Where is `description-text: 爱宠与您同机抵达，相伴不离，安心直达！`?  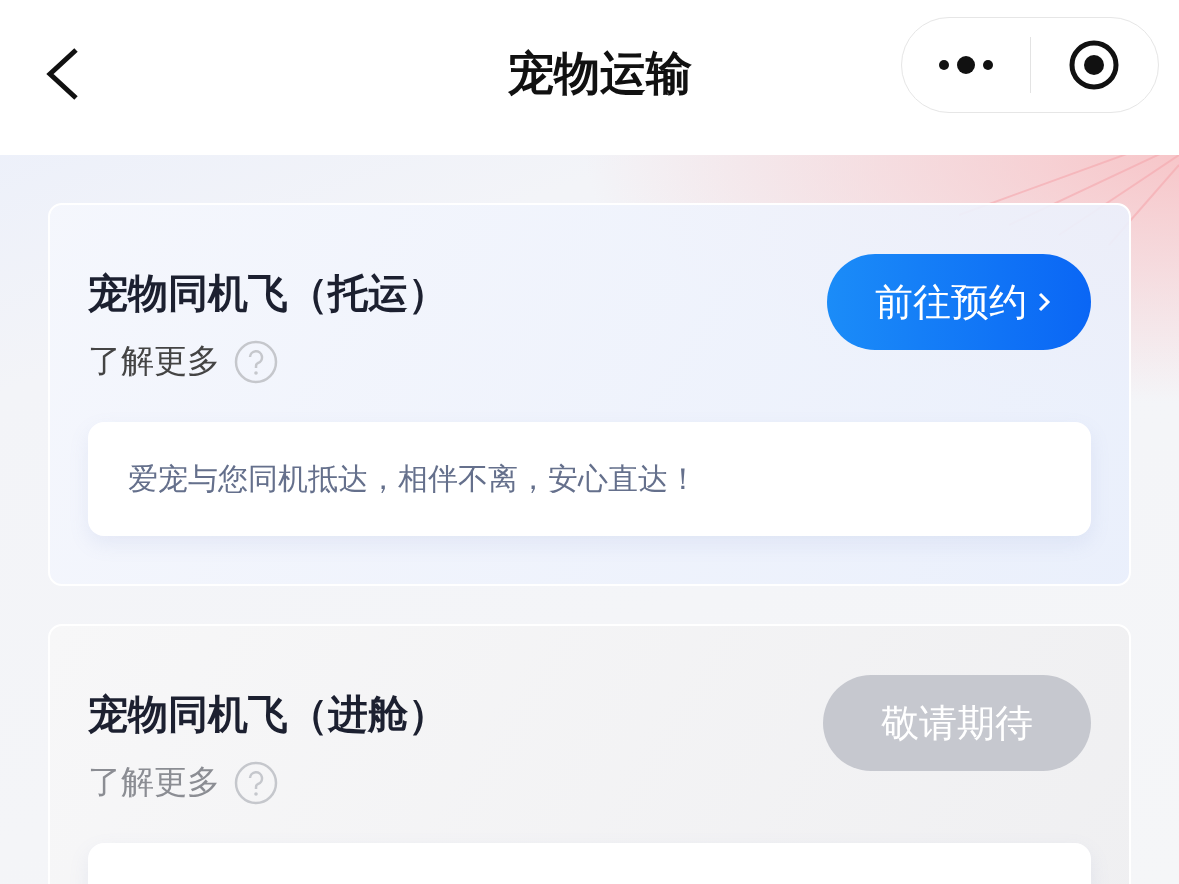
description-text: 爱宠与您同机抵达，相伴不离，安心直达！ is located at coordinates (413, 478).